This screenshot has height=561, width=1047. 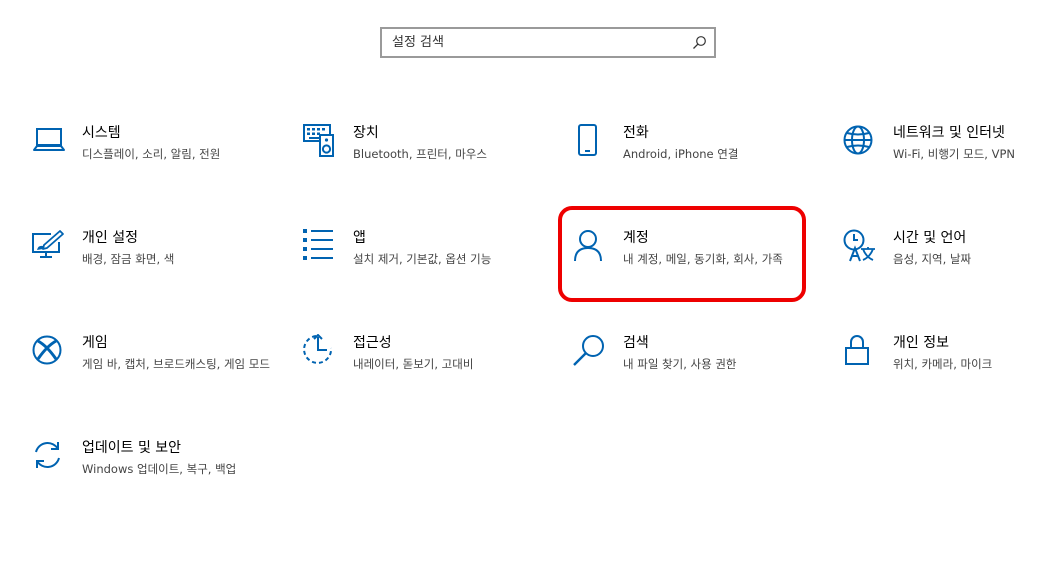 I want to click on time-language-icon, so click(x=859, y=245).